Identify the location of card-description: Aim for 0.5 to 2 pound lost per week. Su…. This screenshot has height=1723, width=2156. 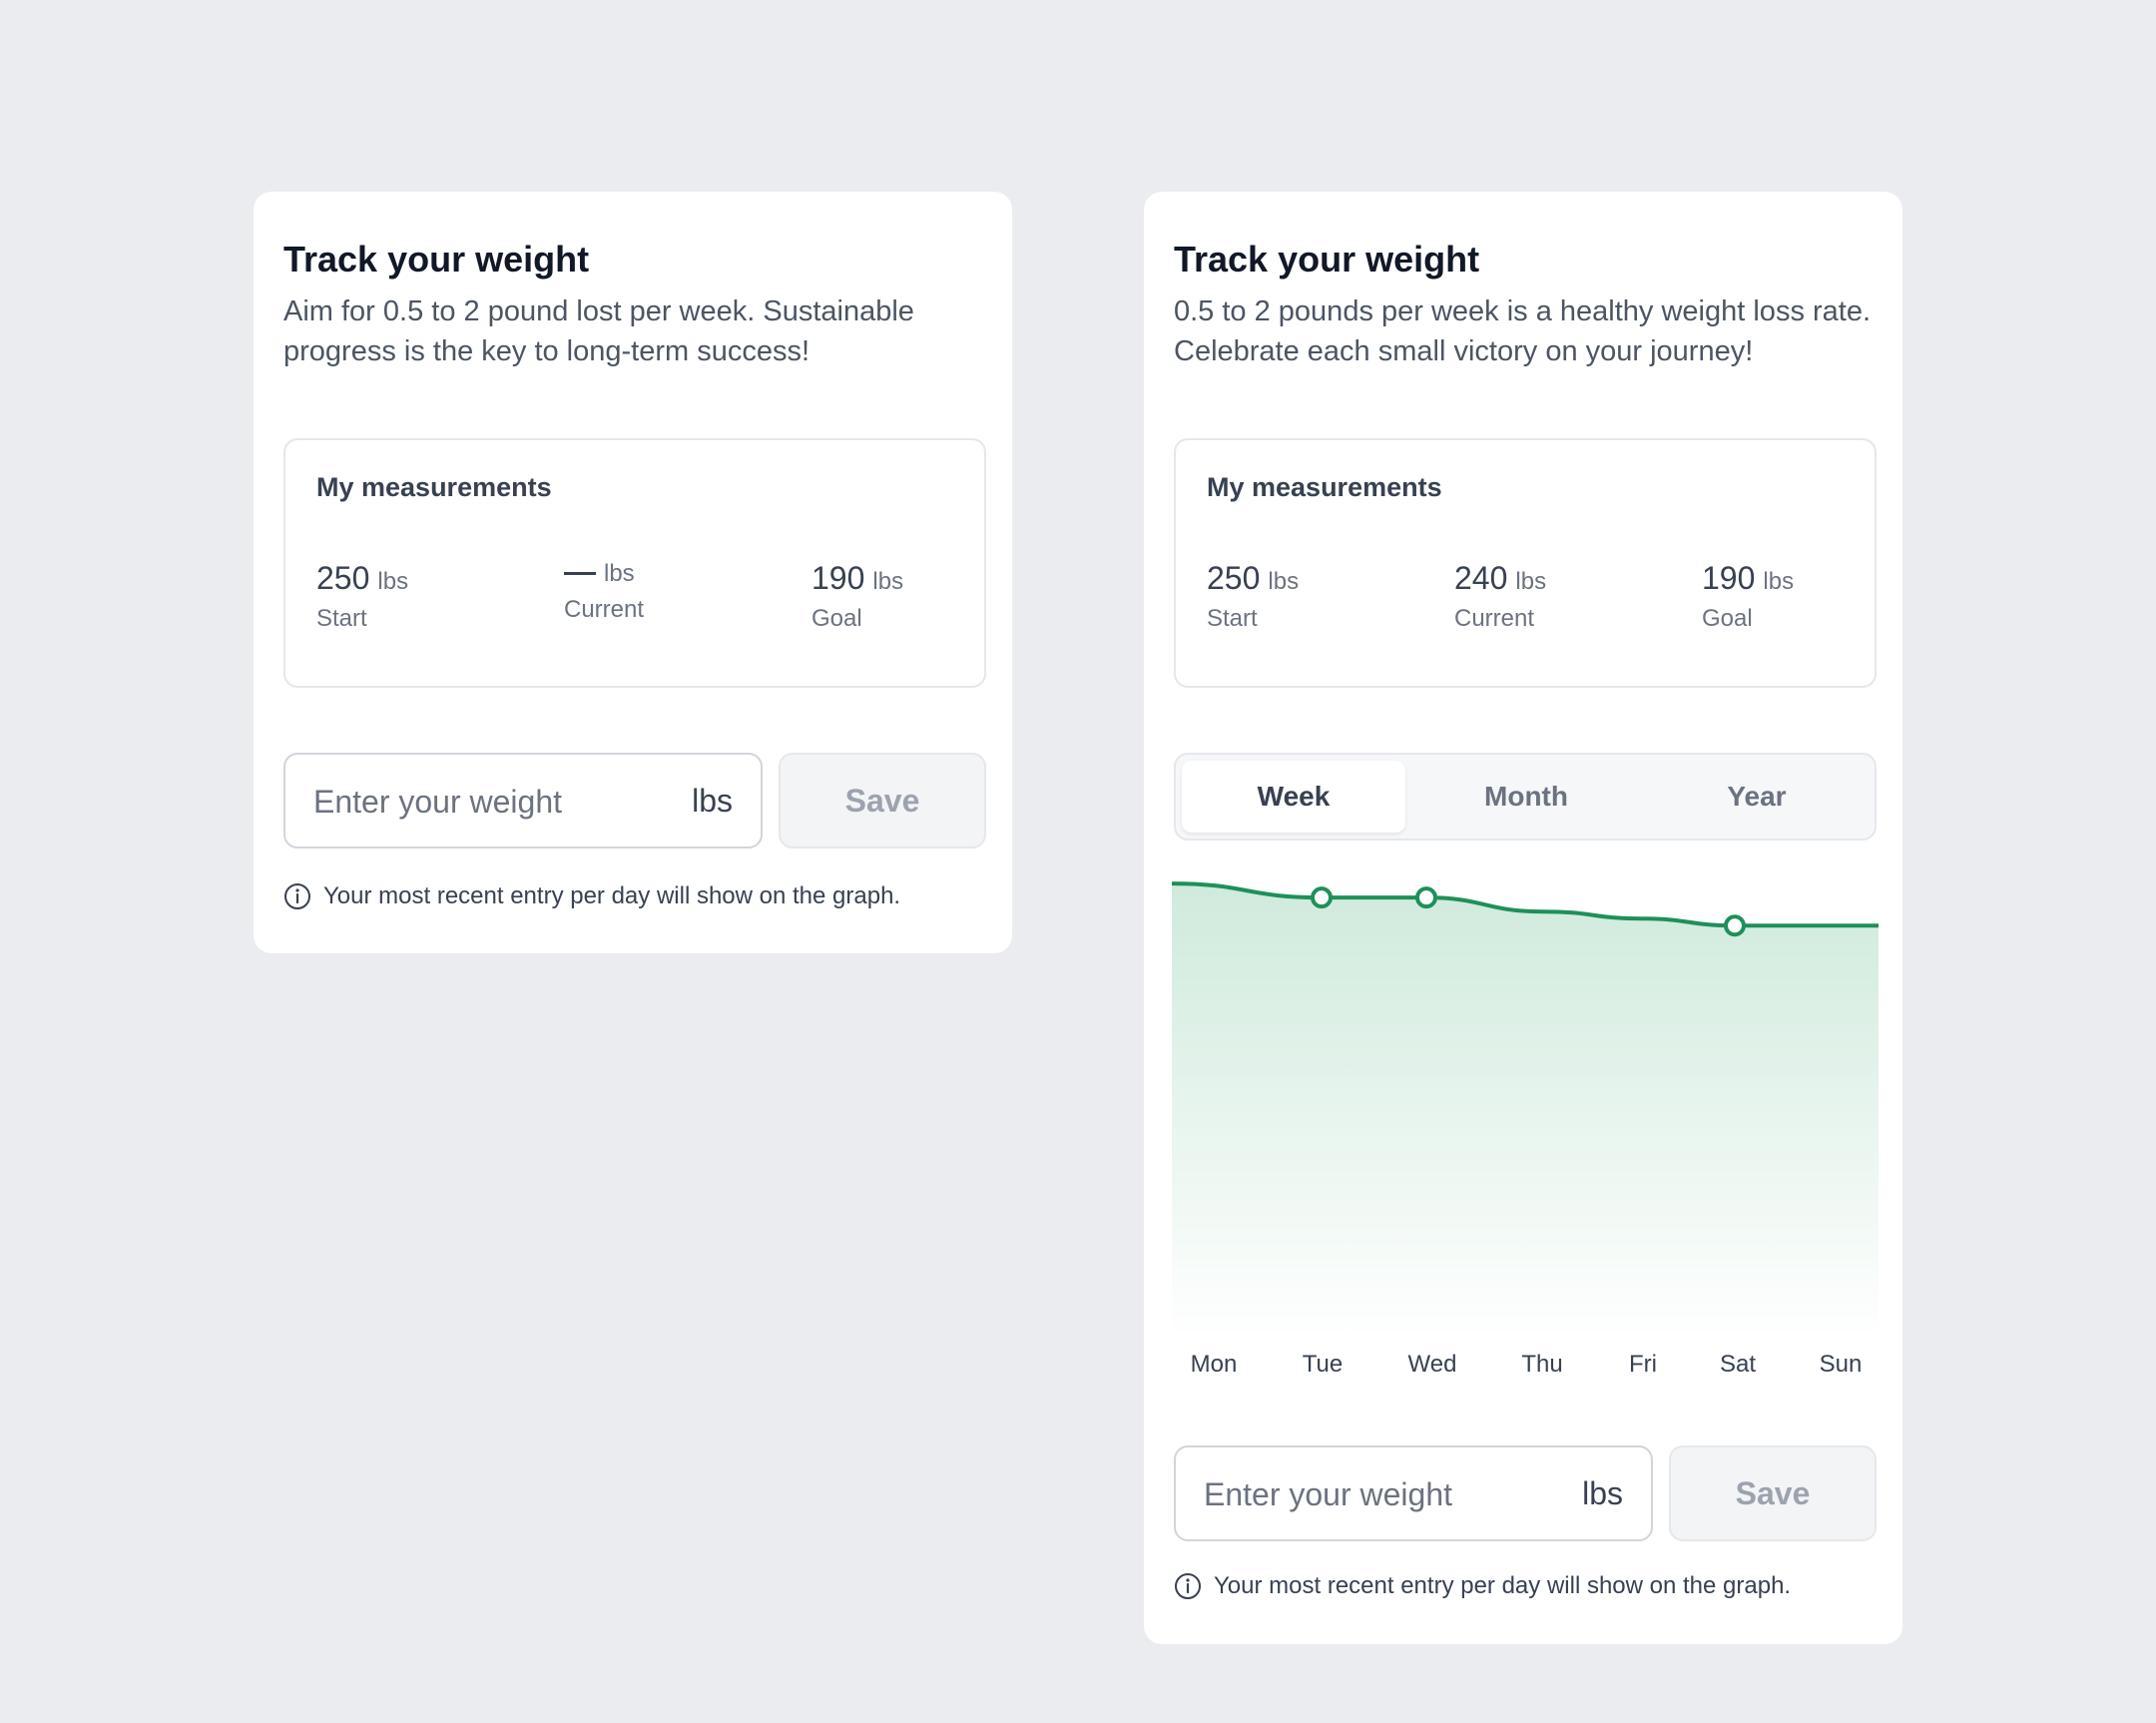
(598, 331).